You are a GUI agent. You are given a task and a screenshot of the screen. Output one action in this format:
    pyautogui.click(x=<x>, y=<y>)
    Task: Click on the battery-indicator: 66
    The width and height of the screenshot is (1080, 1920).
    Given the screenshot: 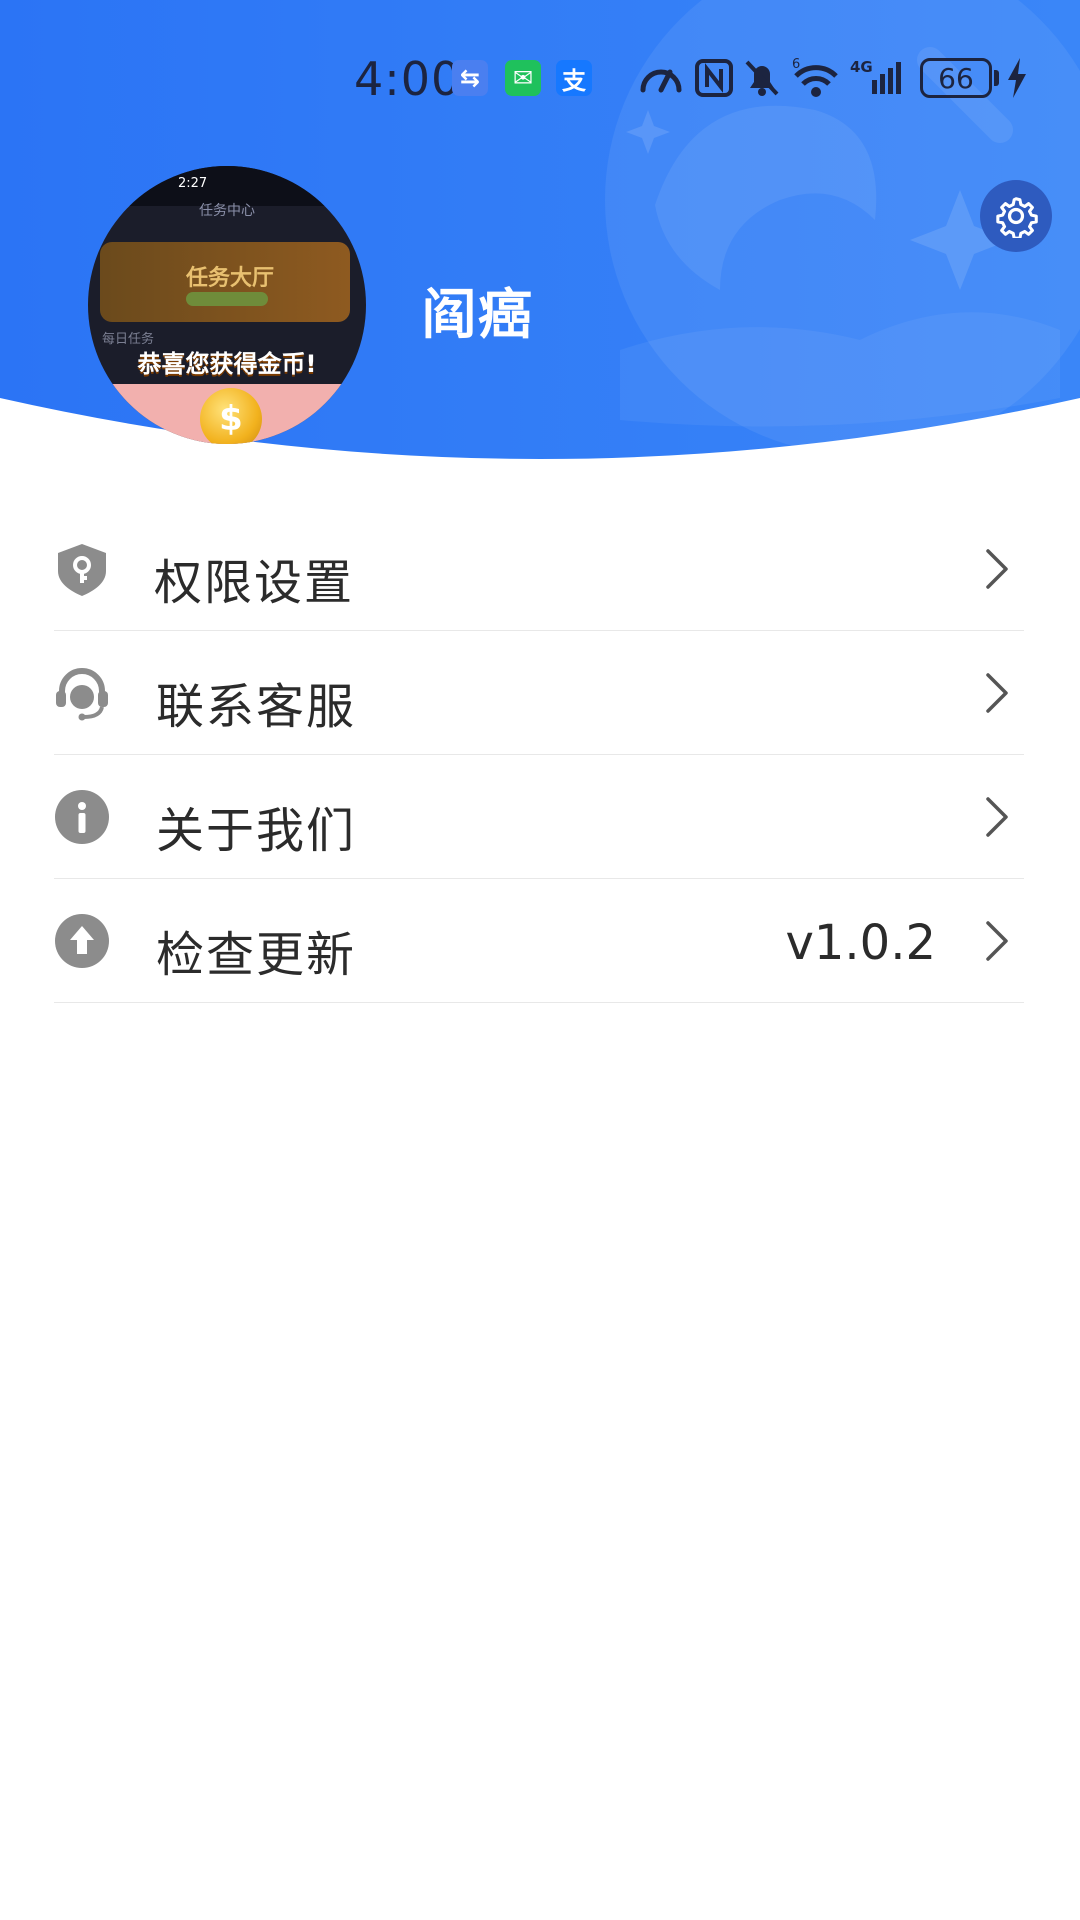 What is the action you would take?
    pyautogui.click(x=956, y=78)
    